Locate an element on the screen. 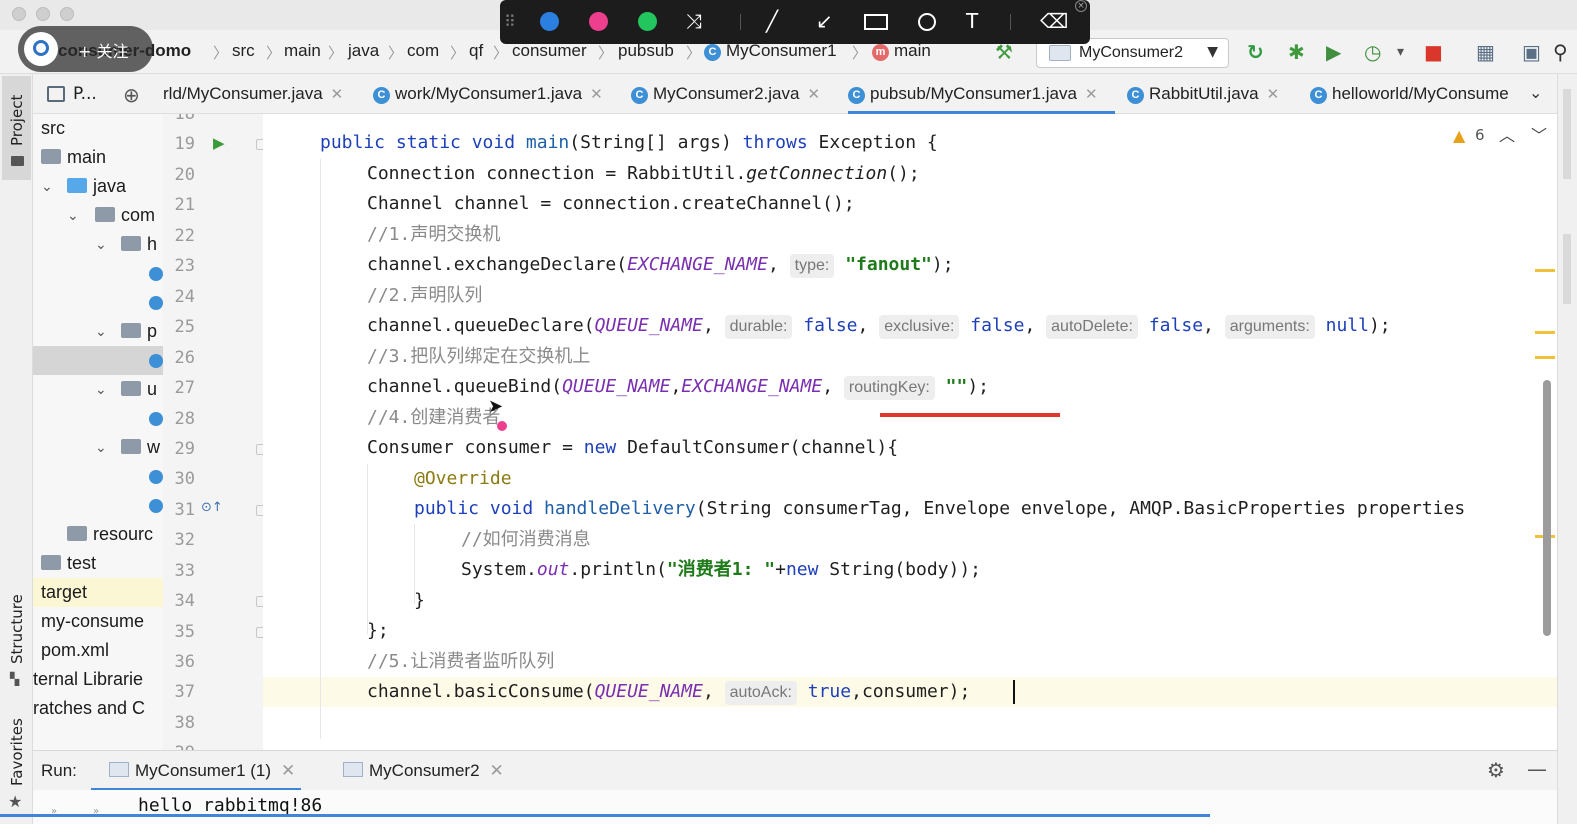 The width and height of the screenshot is (1577, 824). color-blue is located at coordinates (549, 21).